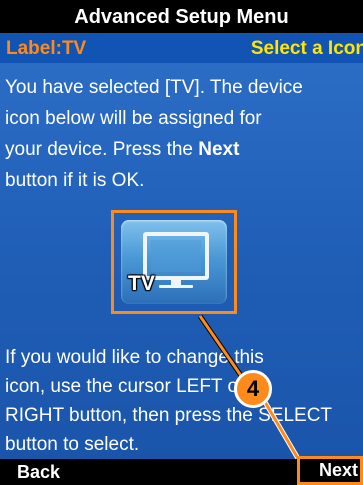 The image size is (363, 485). I want to click on next-softkey: Next, so click(330, 470).